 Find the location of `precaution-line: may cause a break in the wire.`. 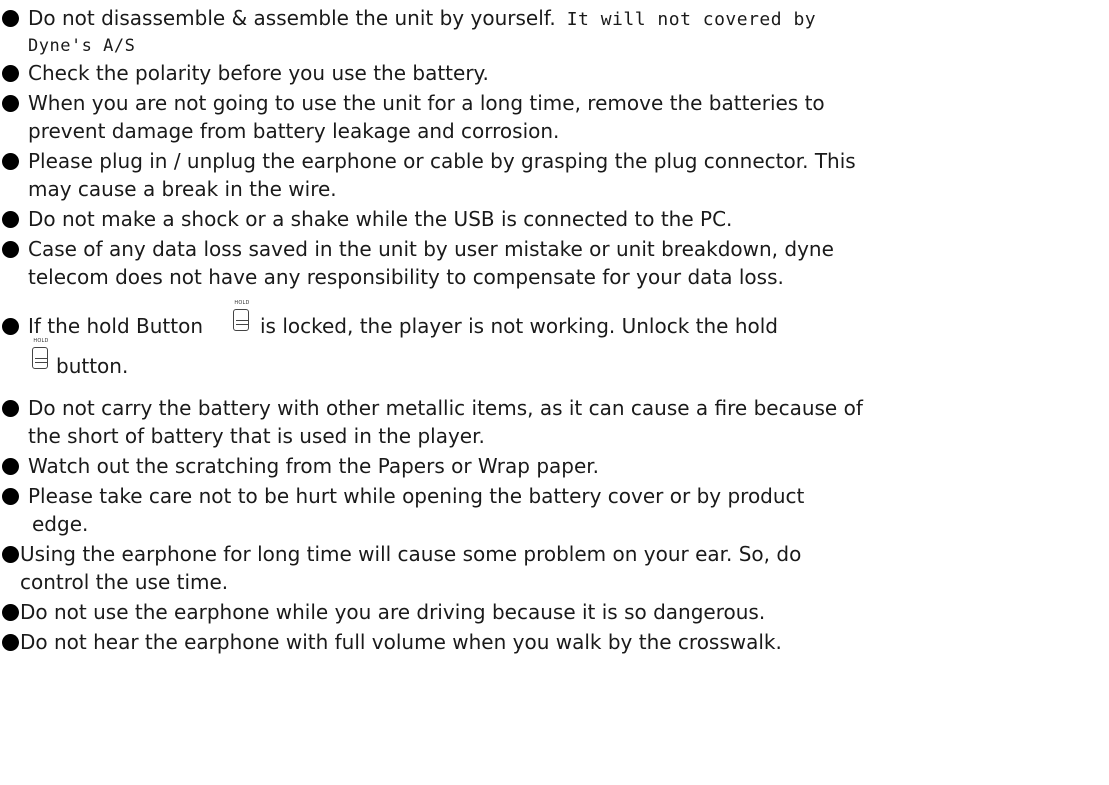

precaution-line: may cause a break in the wire. is located at coordinates (182, 189).